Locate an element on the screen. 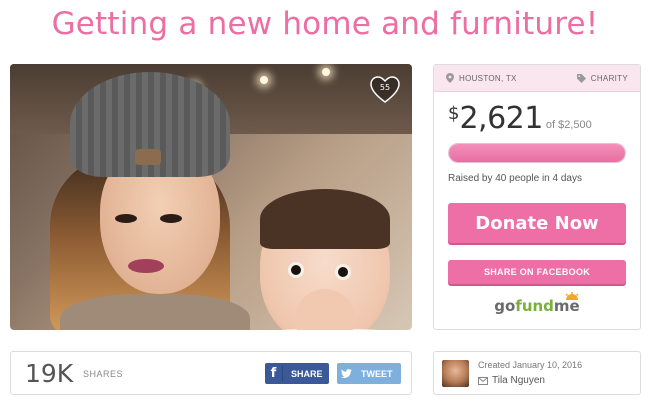 The width and height of the screenshot is (650, 400). shares-panel: 19K SHARES f SHARE TWEET is located at coordinates (211, 373).